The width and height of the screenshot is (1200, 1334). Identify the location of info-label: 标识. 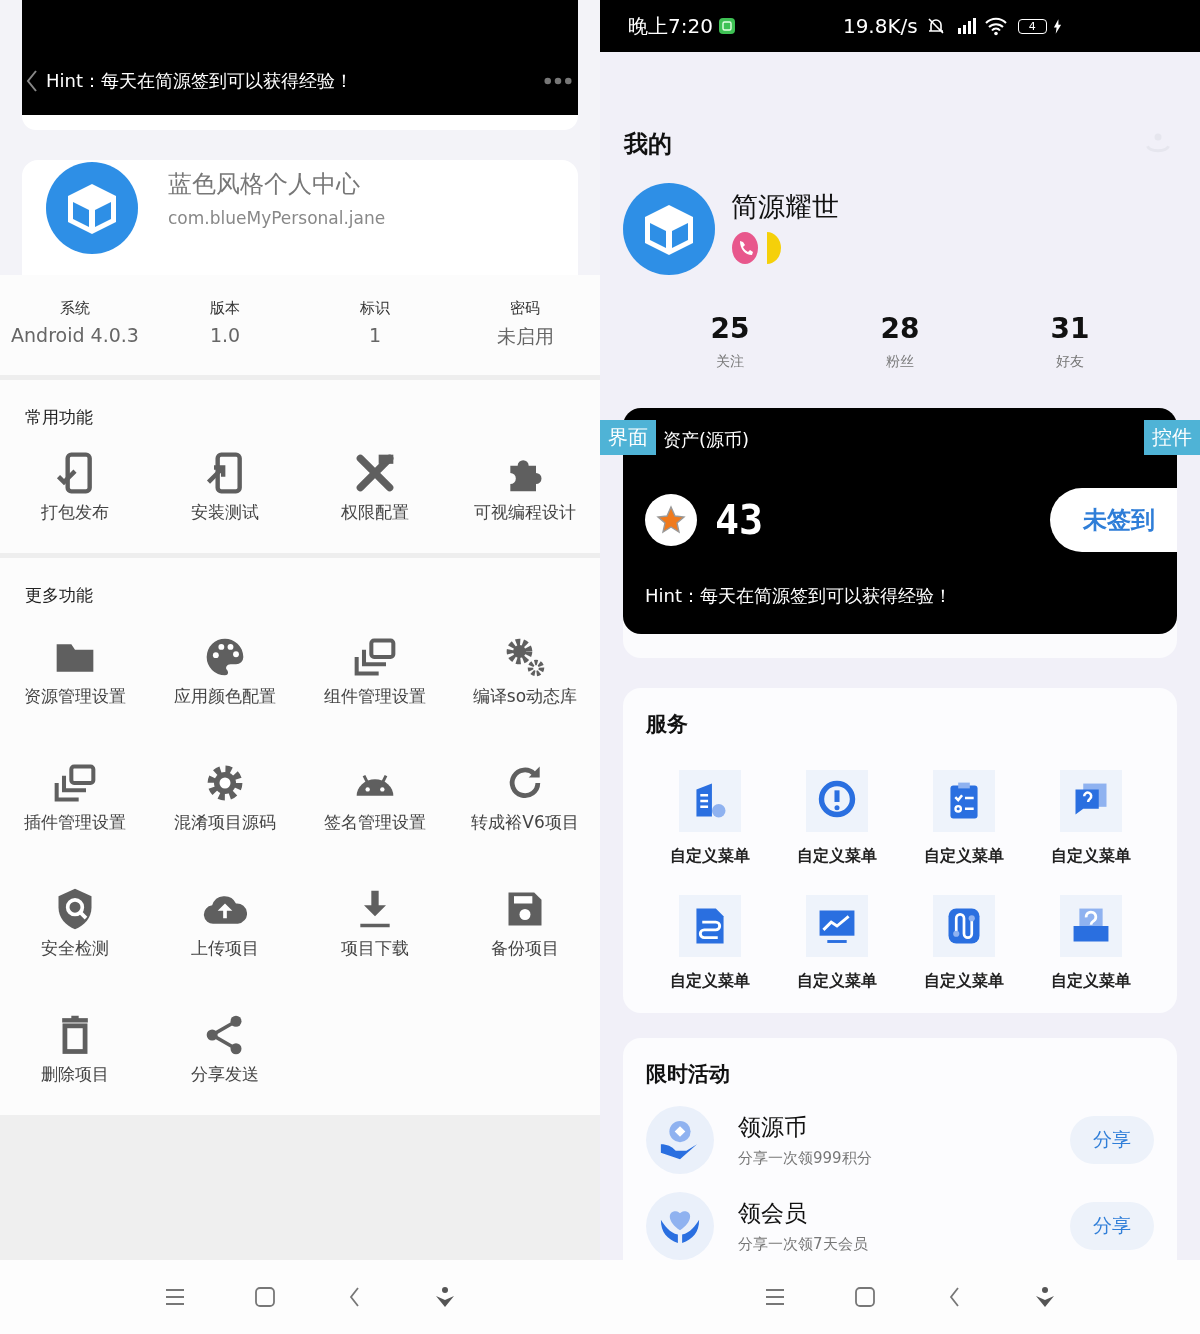
(375, 308).